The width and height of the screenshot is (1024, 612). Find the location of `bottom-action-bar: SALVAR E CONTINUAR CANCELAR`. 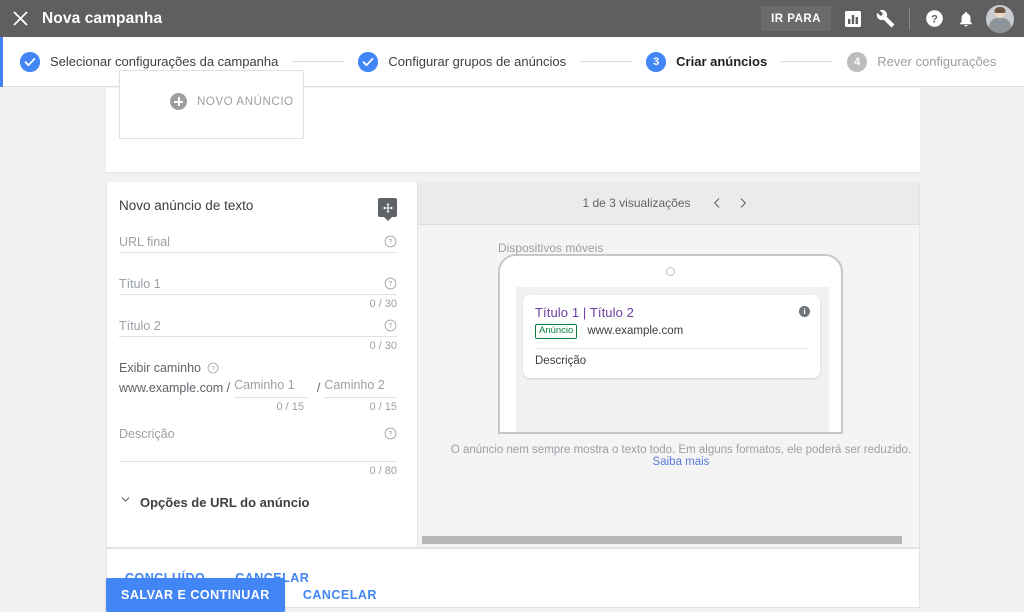

bottom-action-bar: SALVAR E CONTINUAR CANCELAR is located at coordinates (243, 595).